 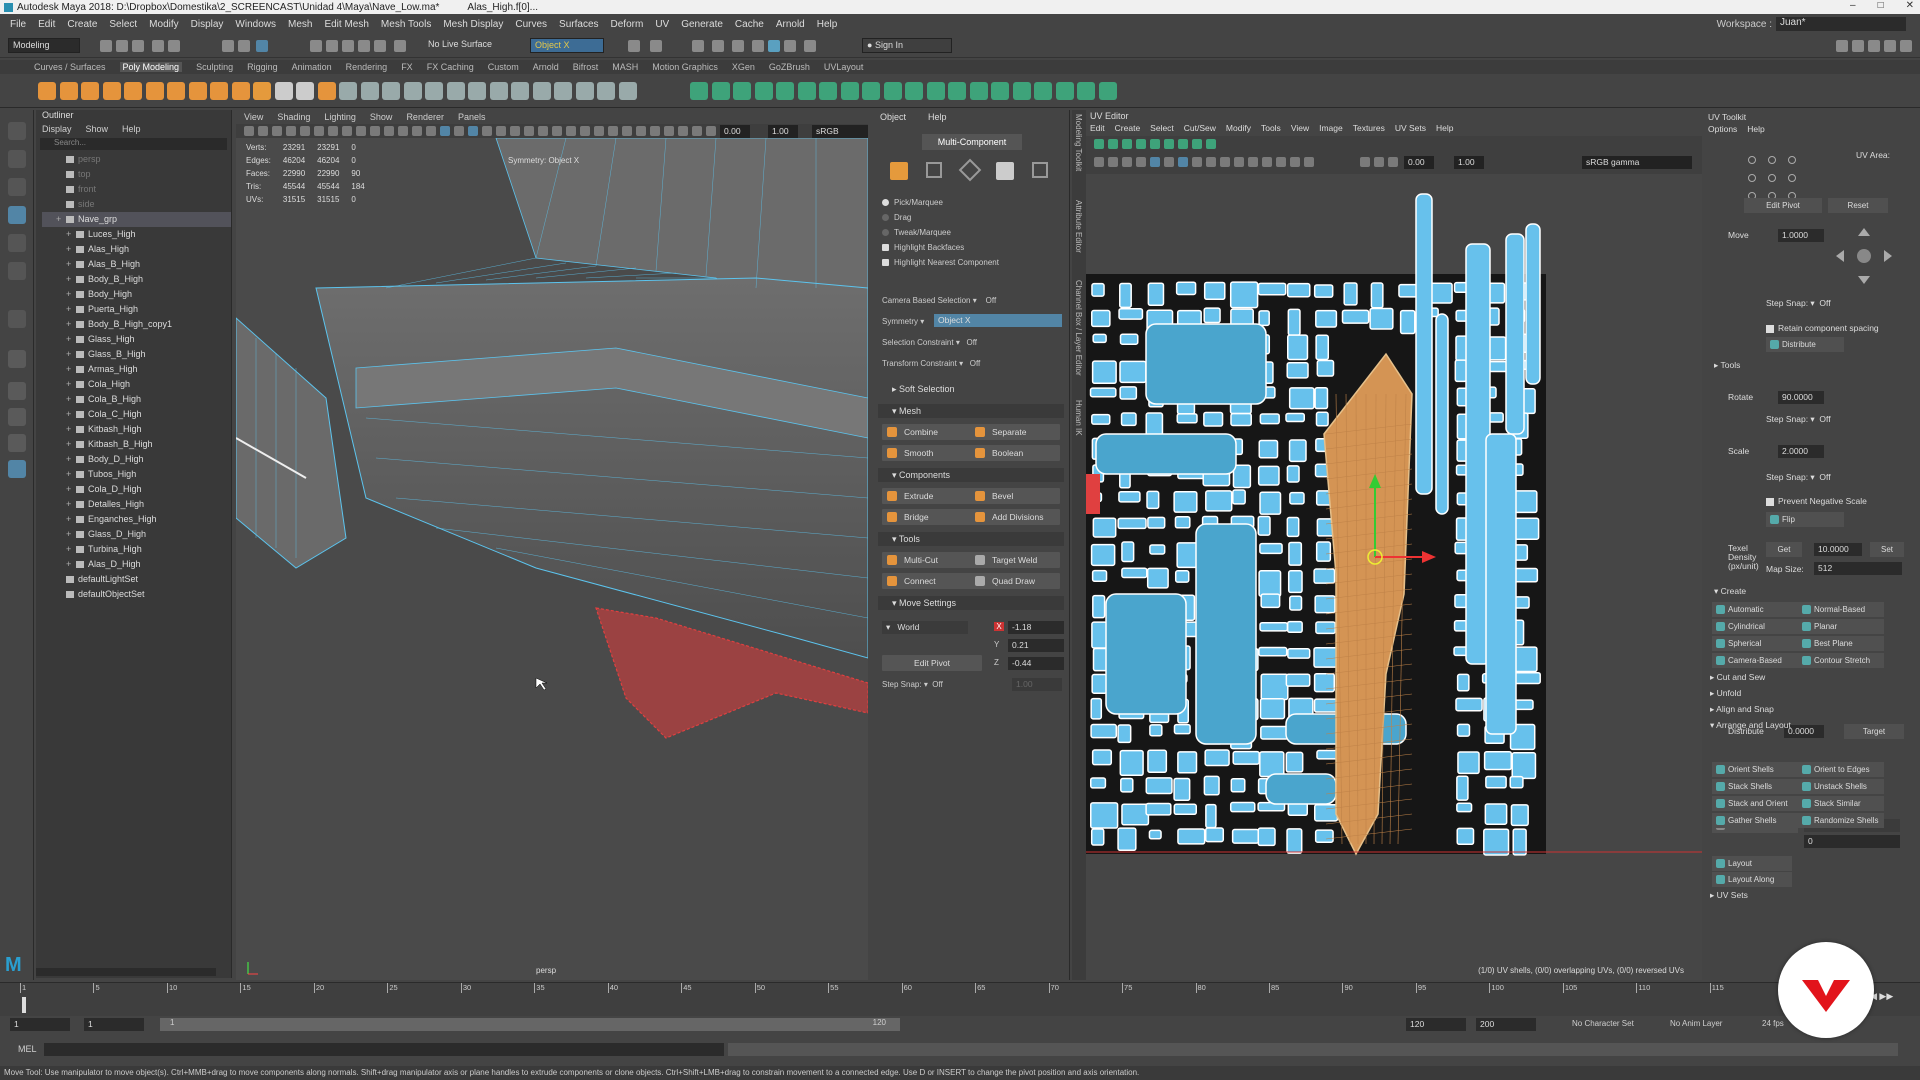 What do you see at coordinates (348, 91) in the screenshot?
I see `super-shape-icon` at bounding box center [348, 91].